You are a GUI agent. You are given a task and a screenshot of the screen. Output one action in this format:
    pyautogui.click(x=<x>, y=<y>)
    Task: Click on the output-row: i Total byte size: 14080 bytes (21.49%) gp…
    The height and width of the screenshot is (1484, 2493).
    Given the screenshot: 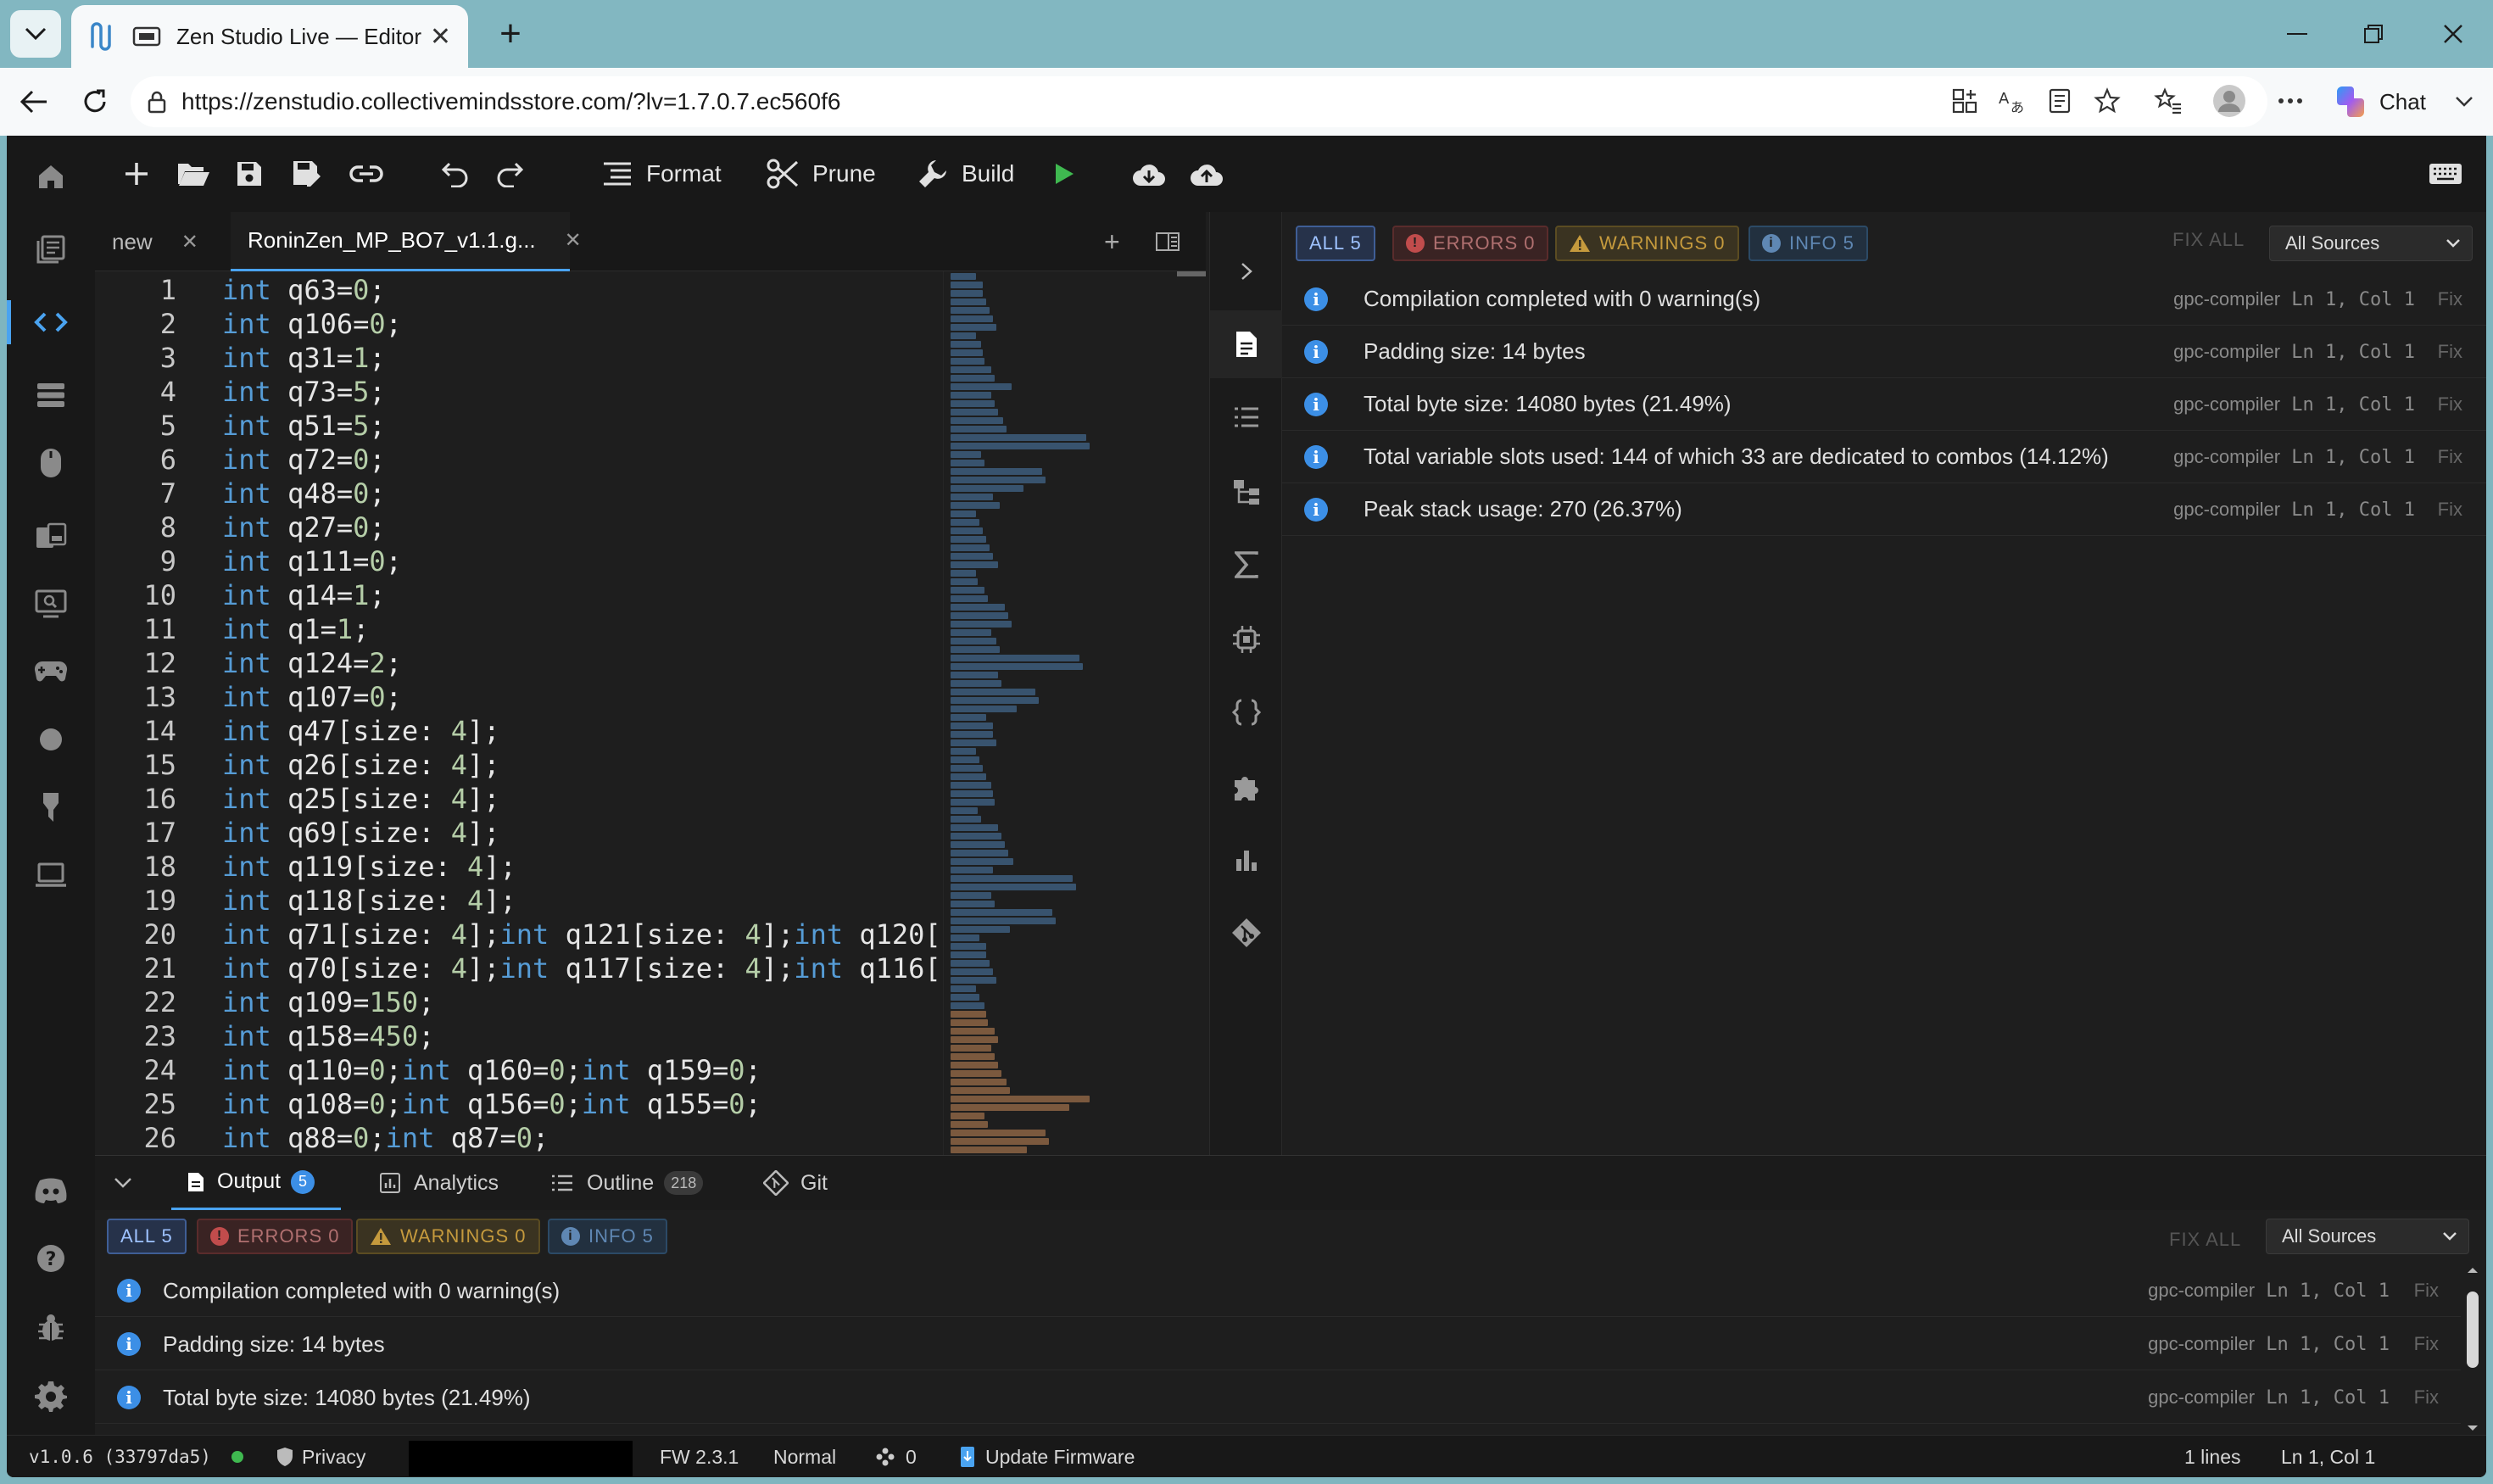 What is the action you would take?
    pyautogui.click(x=1278, y=1398)
    